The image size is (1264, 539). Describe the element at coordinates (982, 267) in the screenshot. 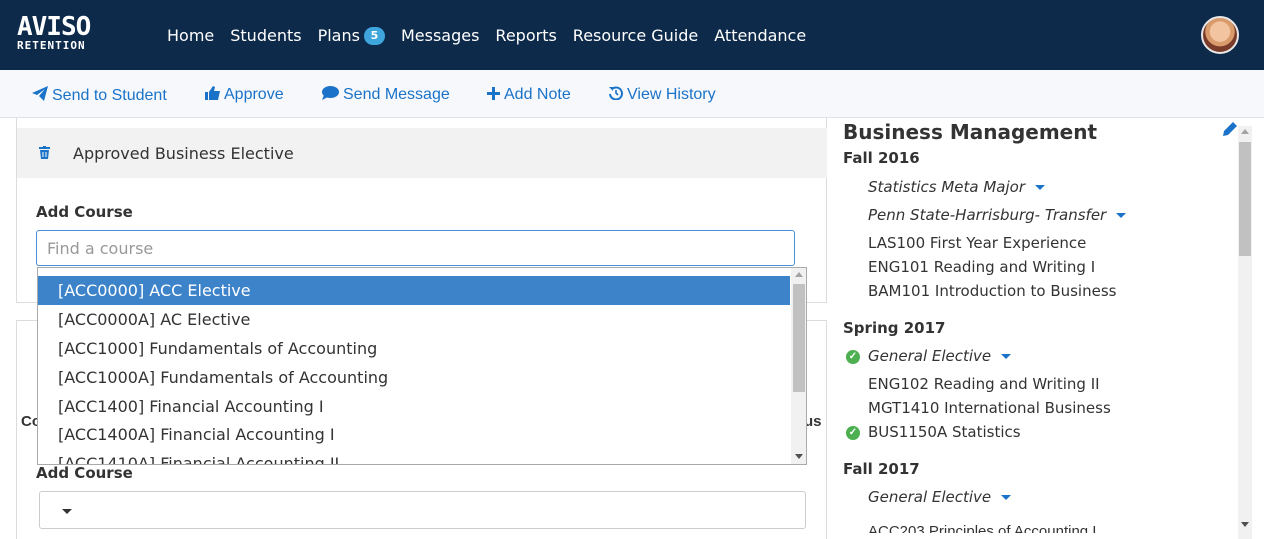

I see `plan-item: ENG101 Reading and Writing I` at that location.